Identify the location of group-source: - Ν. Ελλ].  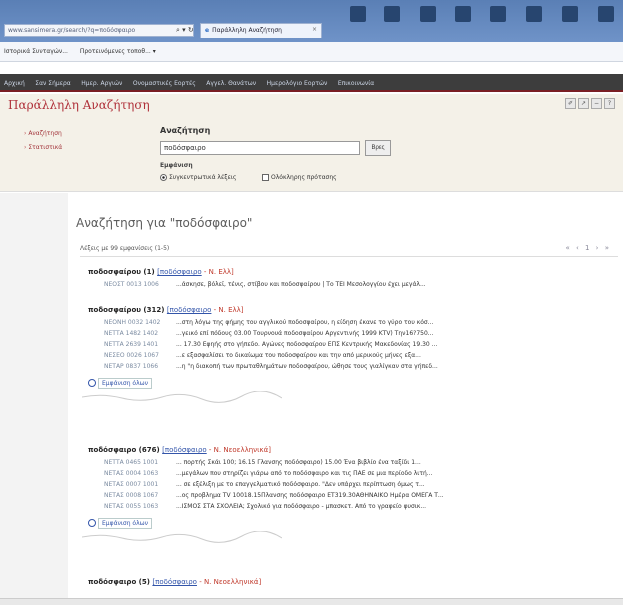
(227, 310).